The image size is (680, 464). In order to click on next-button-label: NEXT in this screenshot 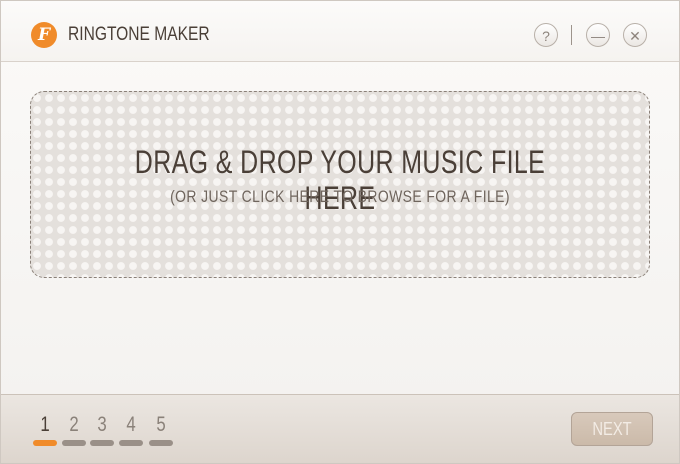, I will do `click(612, 429)`.